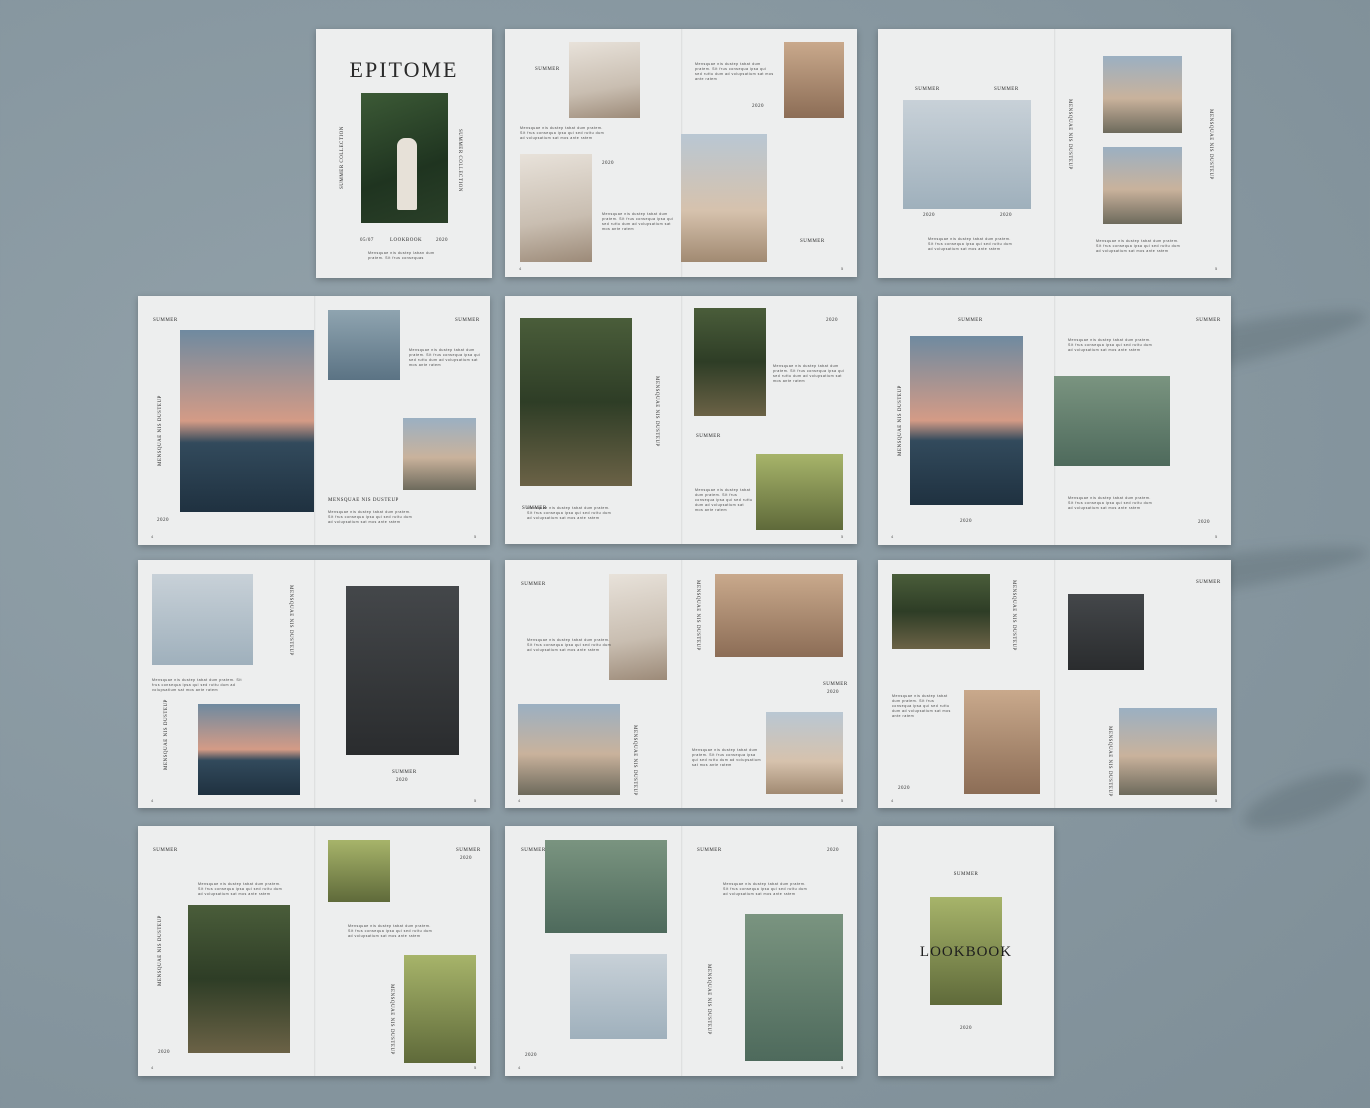 The image size is (1370, 1108). I want to click on back-cover-page: SUMMER LOOKBOOK 2020, so click(966, 951).